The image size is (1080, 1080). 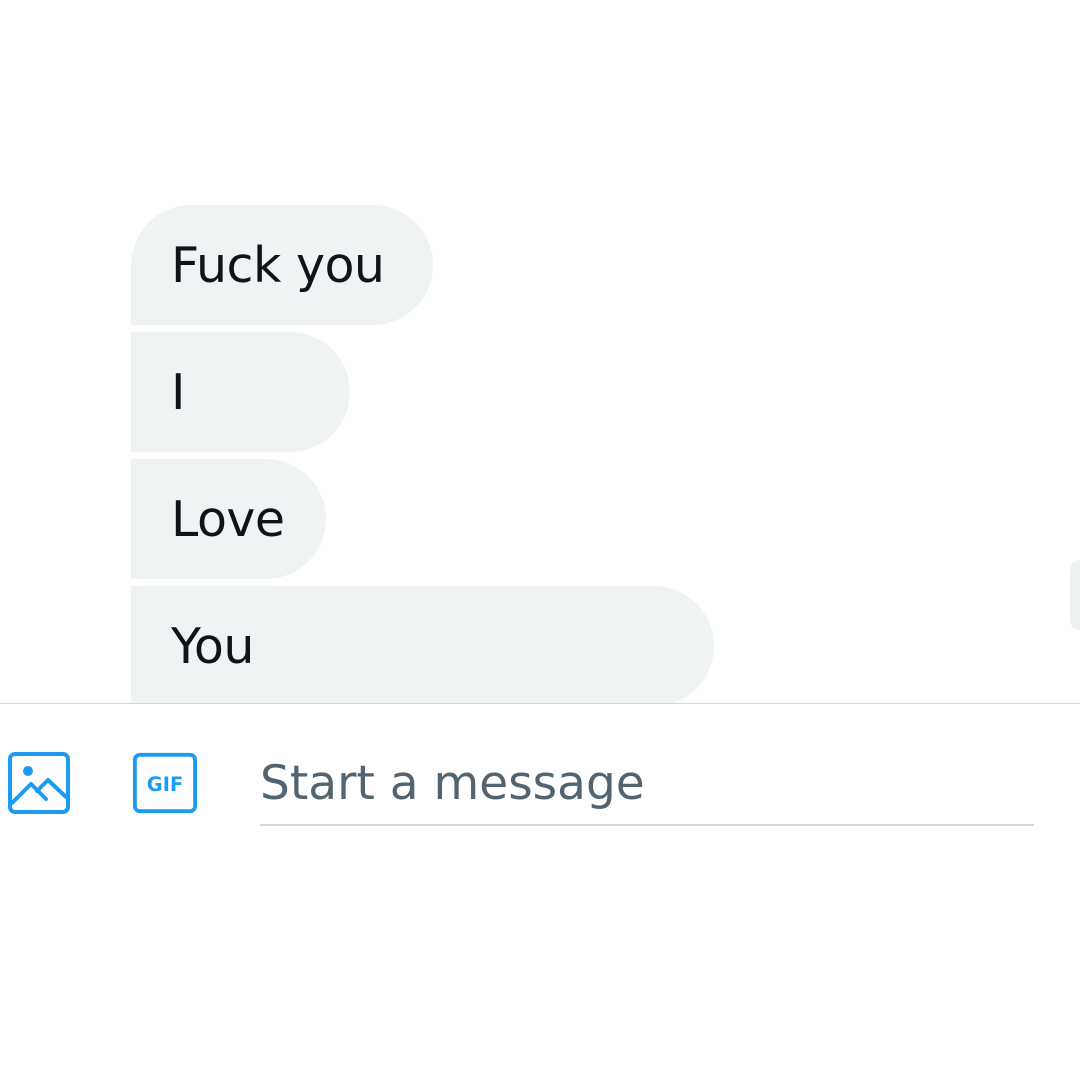 I want to click on message-text: You, so click(x=212, y=646).